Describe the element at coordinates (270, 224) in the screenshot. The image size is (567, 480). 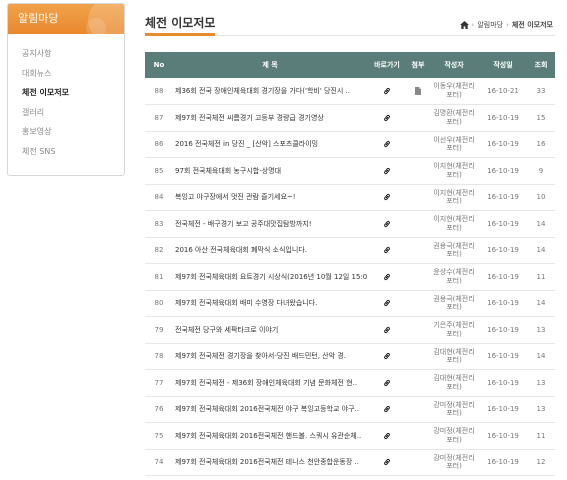
I see `post-title-link: 전국체전 - 배구경기 보고 공주대맛집탐방까지!` at that location.